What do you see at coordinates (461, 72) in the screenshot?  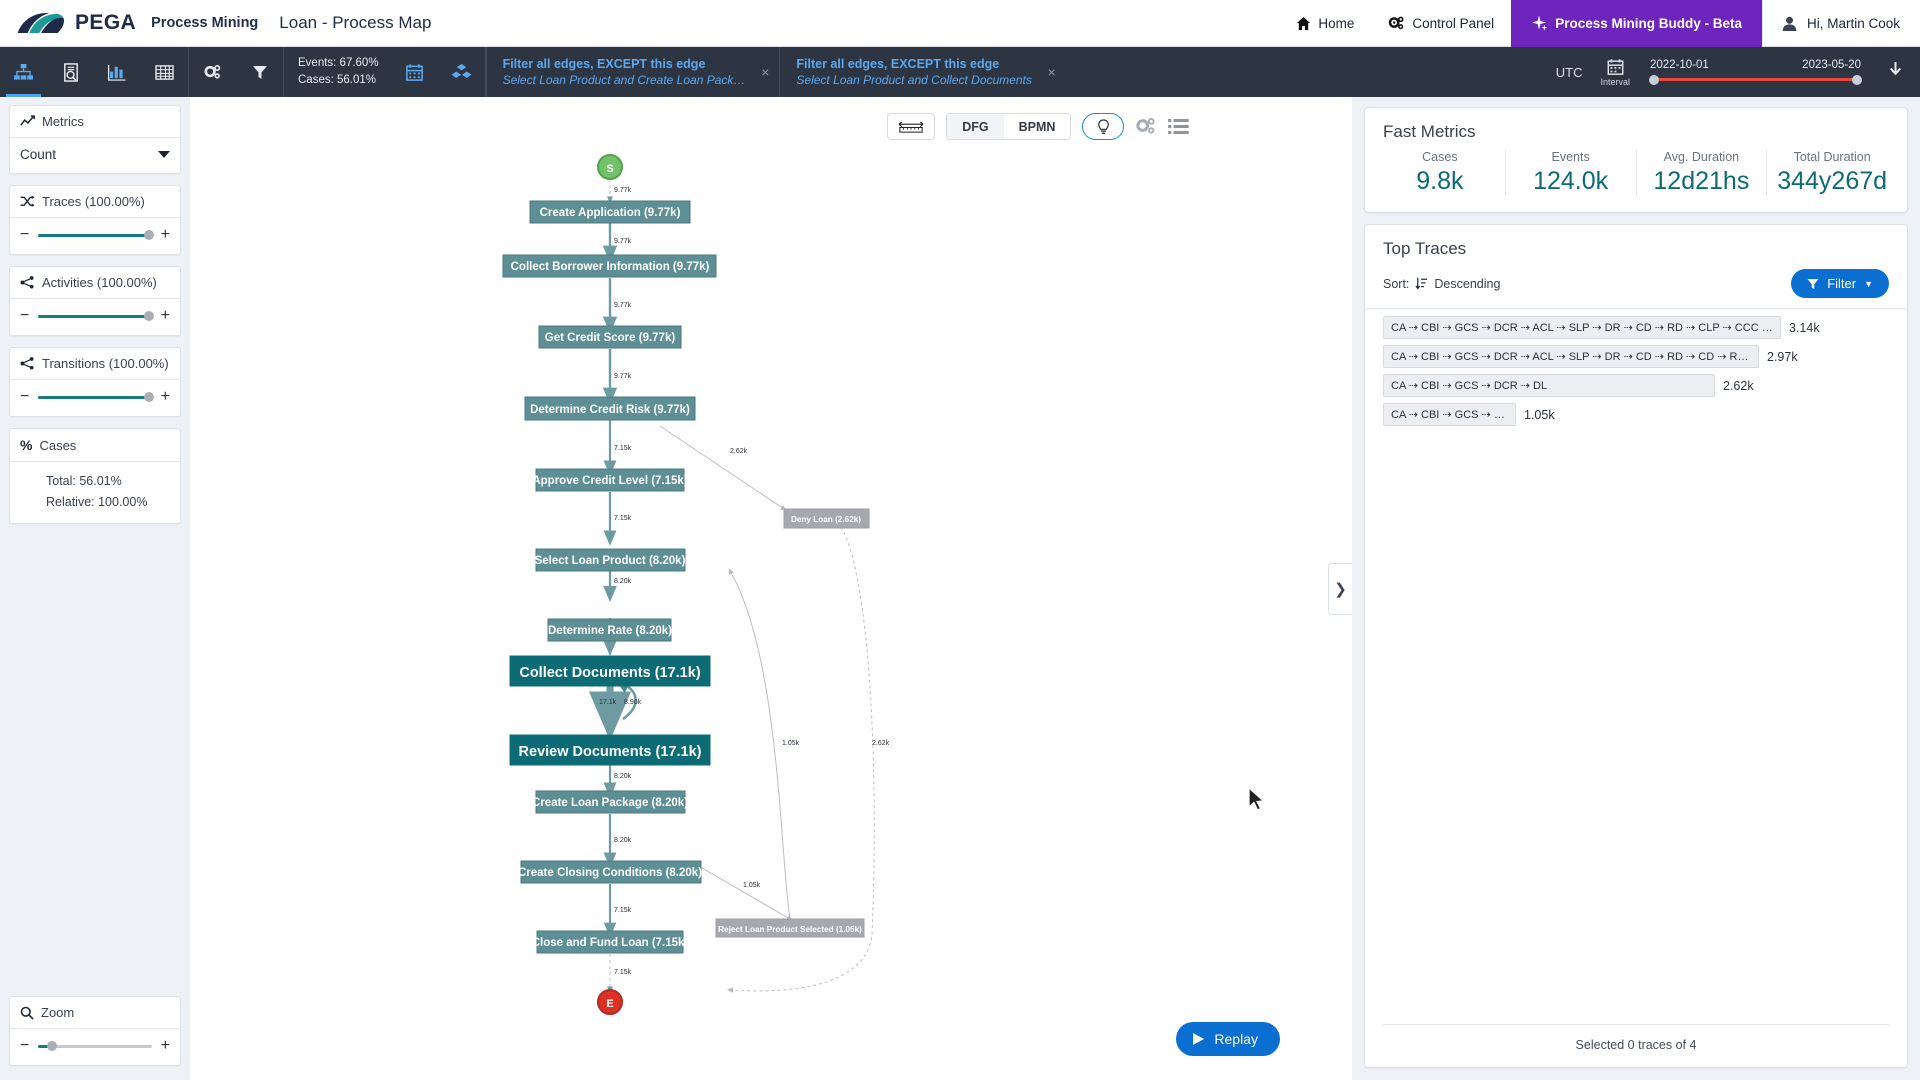 I see `resources-icon` at bounding box center [461, 72].